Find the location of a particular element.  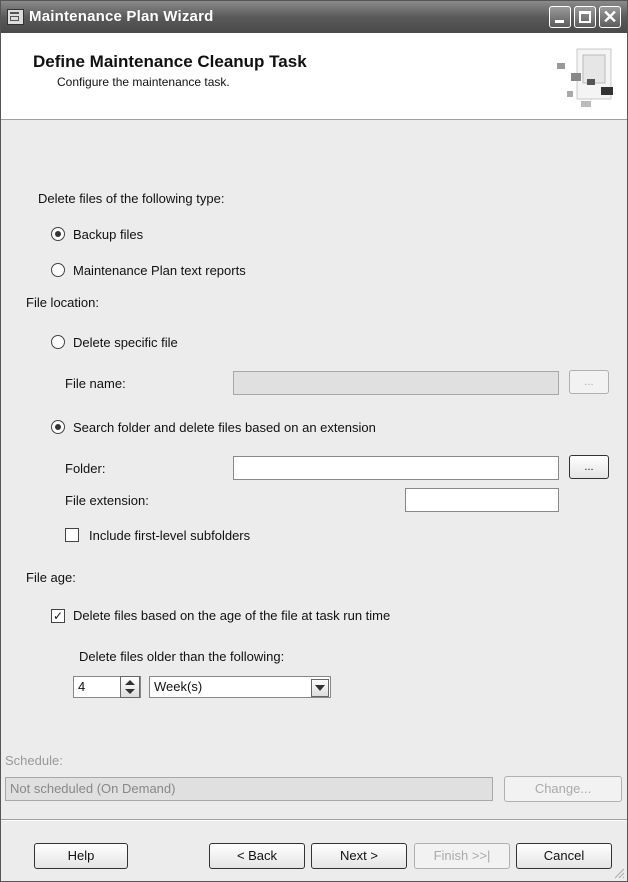

schedule-field: Not scheduled (On Demand) is located at coordinates (249, 789).